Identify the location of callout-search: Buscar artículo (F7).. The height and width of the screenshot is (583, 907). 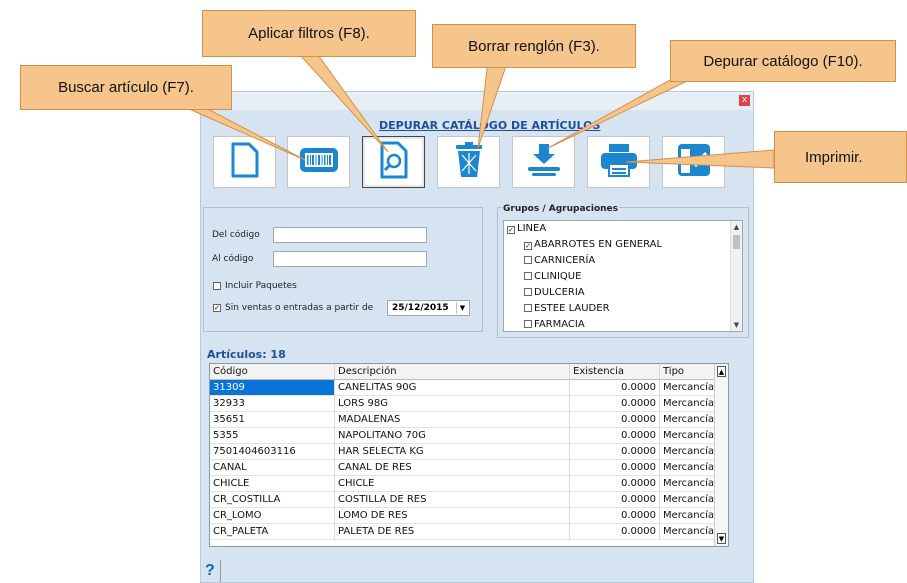
(126, 87).